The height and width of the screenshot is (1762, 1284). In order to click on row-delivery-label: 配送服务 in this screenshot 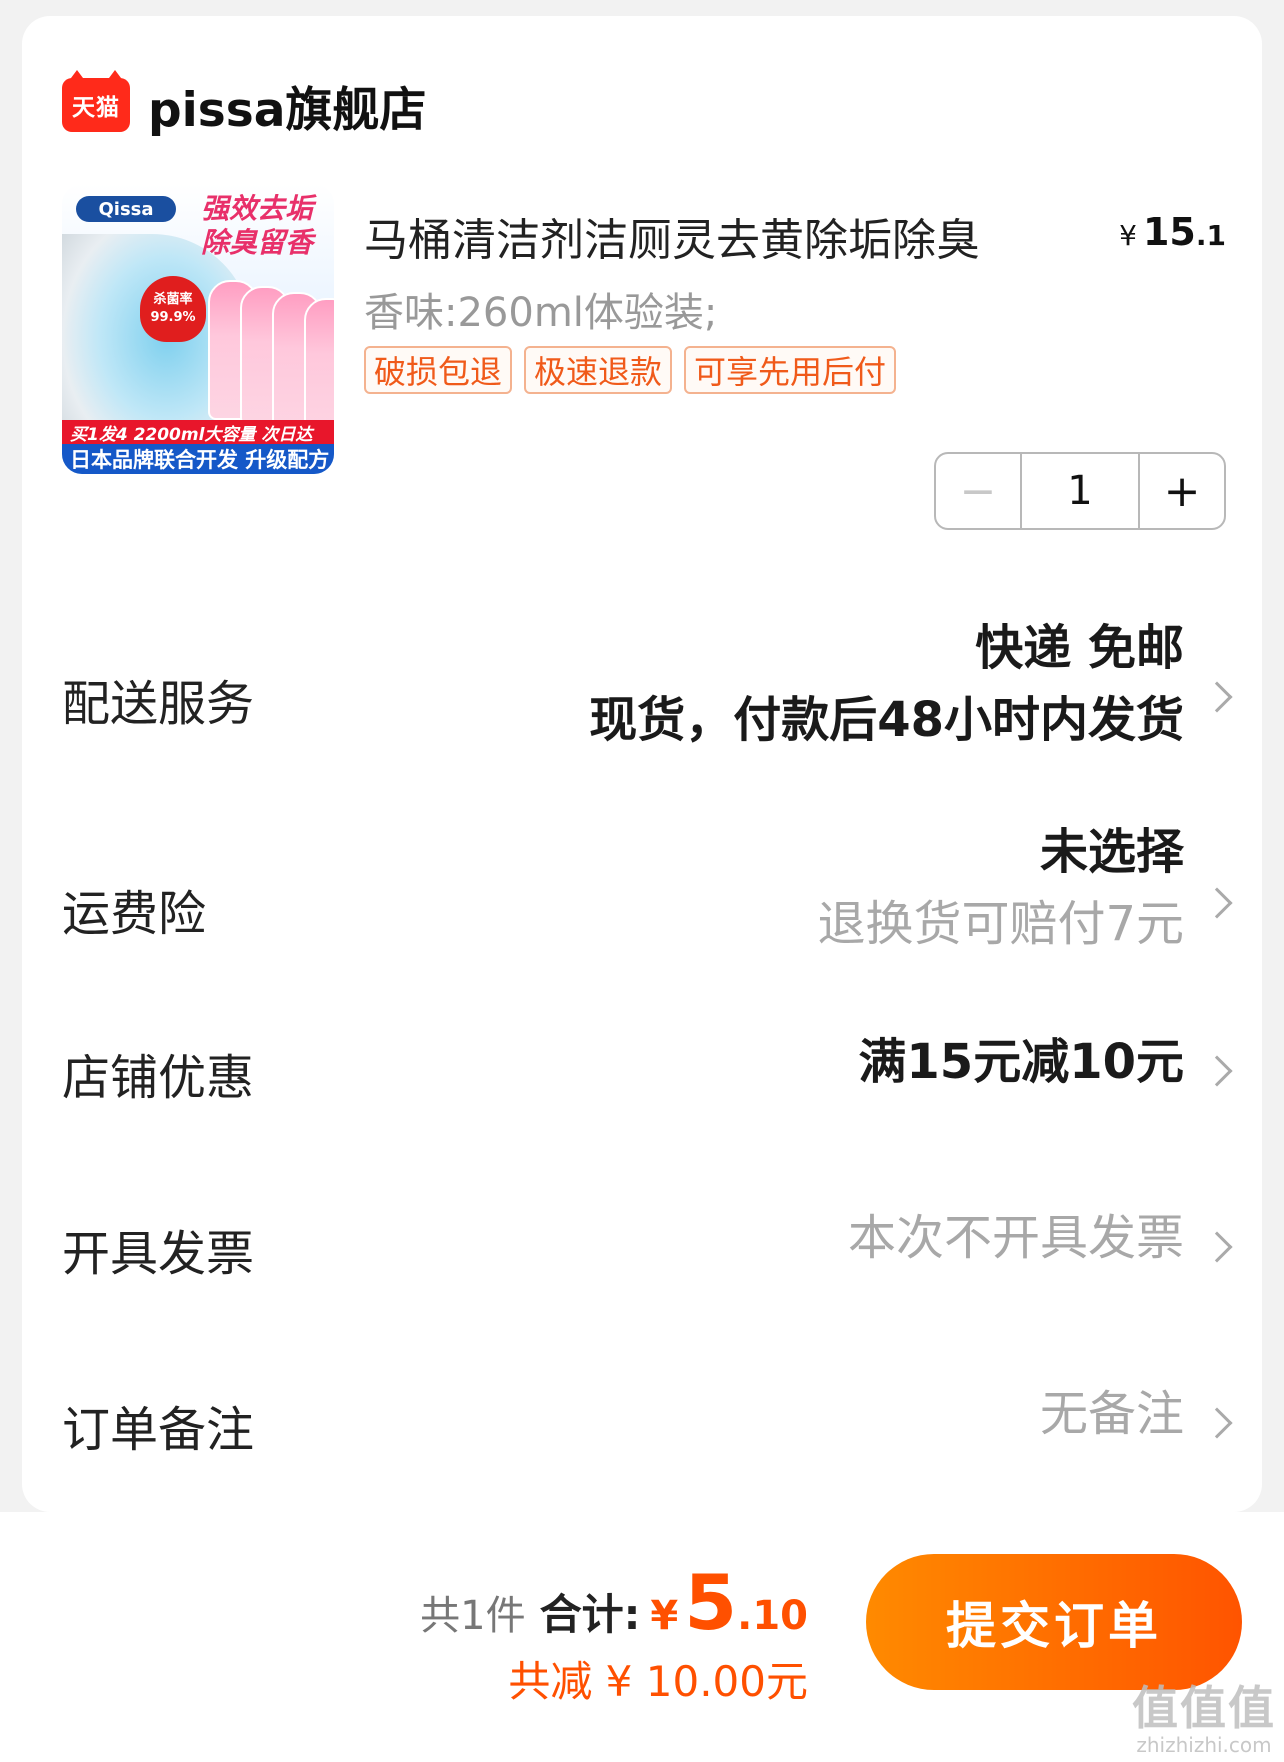, I will do `click(158, 704)`.